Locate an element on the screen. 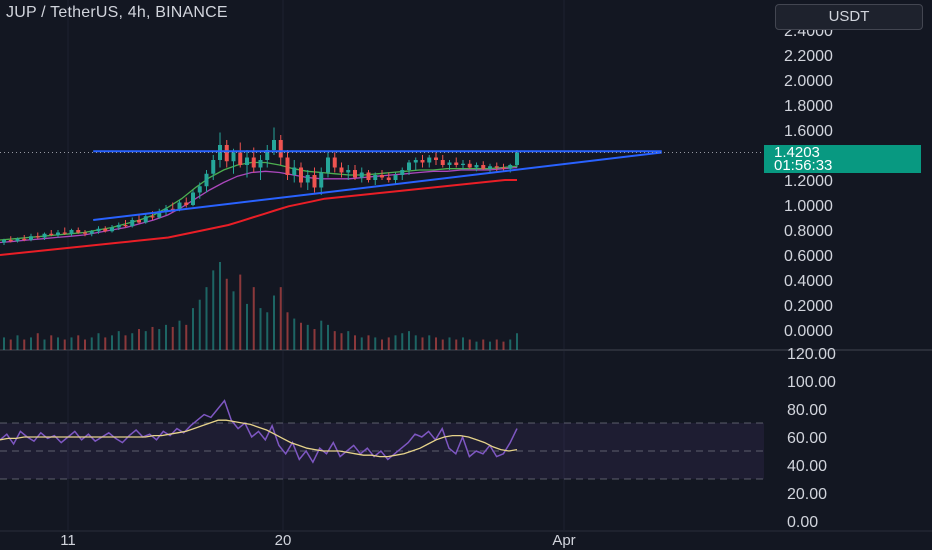  time-axis-label: Apr is located at coordinates (563, 540).